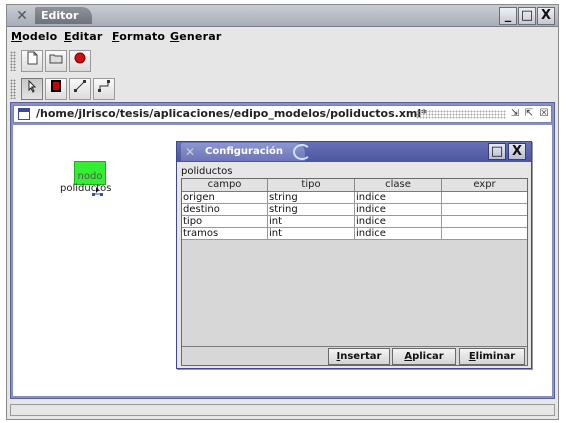  I want to click on model-name: poliductos, so click(207, 171).